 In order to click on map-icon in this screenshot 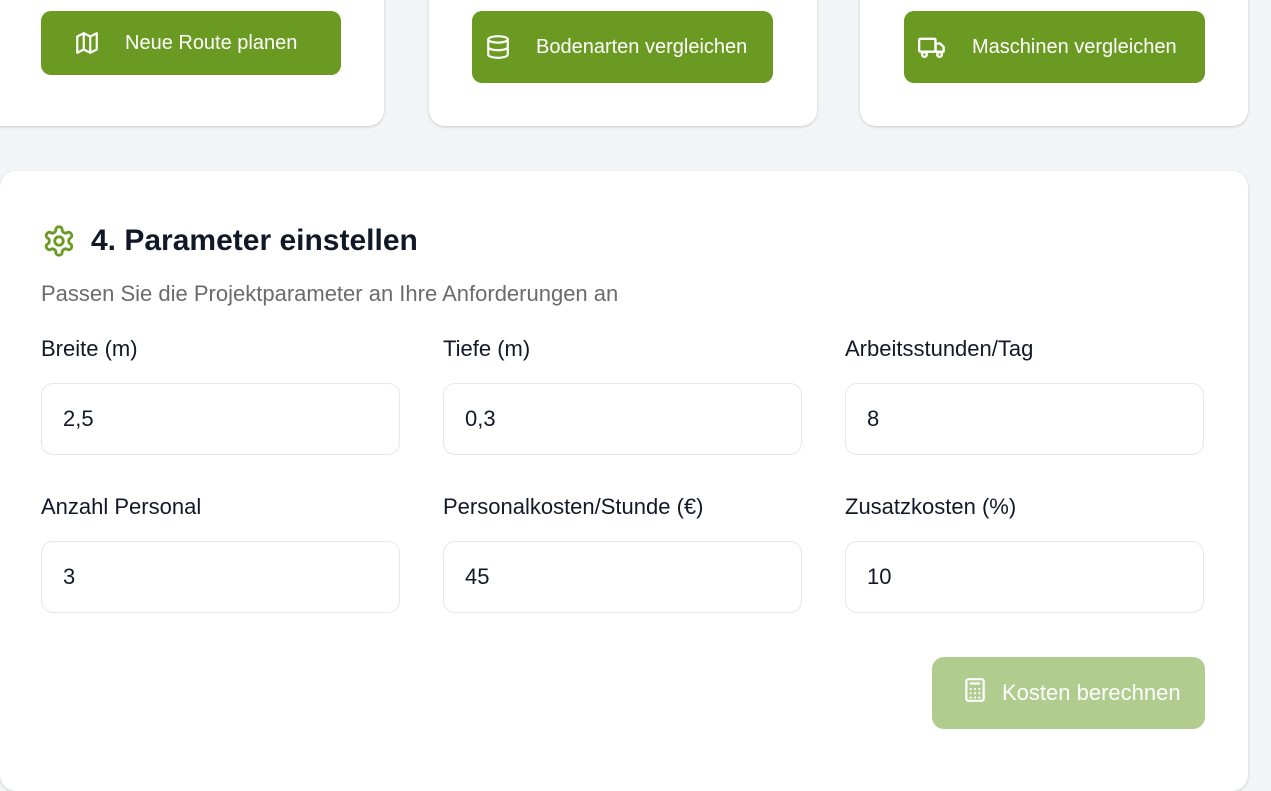, I will do `click(87, 43)`.